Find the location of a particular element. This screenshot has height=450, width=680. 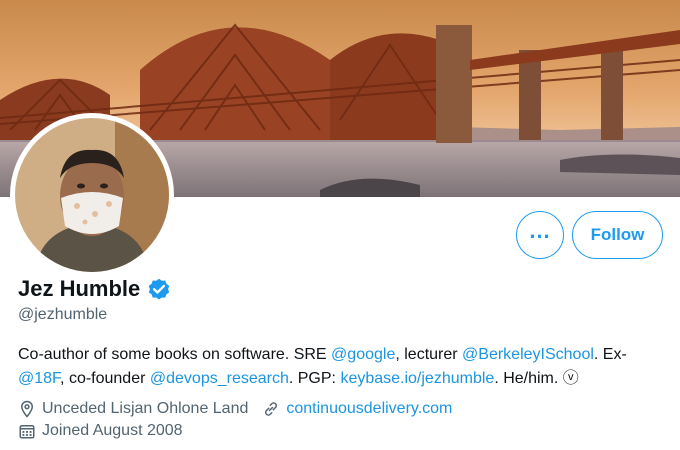

name-row: Jez Humble is located at coordinates (95, 289).